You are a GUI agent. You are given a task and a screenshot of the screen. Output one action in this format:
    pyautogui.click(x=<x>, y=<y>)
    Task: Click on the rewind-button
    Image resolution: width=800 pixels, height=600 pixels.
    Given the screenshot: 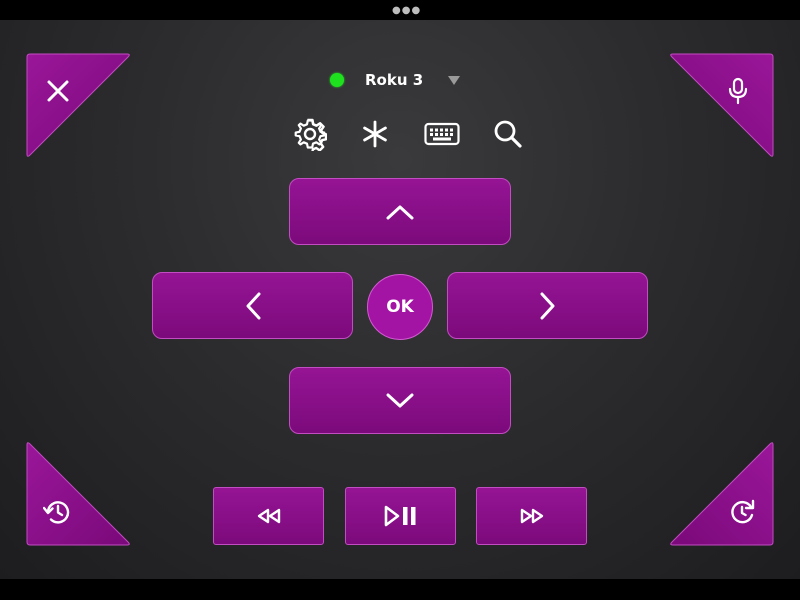 What is the action you would take?
    pyautogui.click(x=268, y=516)
    